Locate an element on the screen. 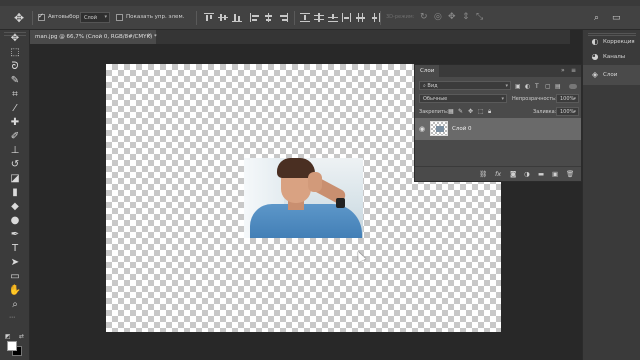 The width and height of the screenshot is (640, 360). gradient-tool-icon: ▮ is located at coordinates (15, 193).